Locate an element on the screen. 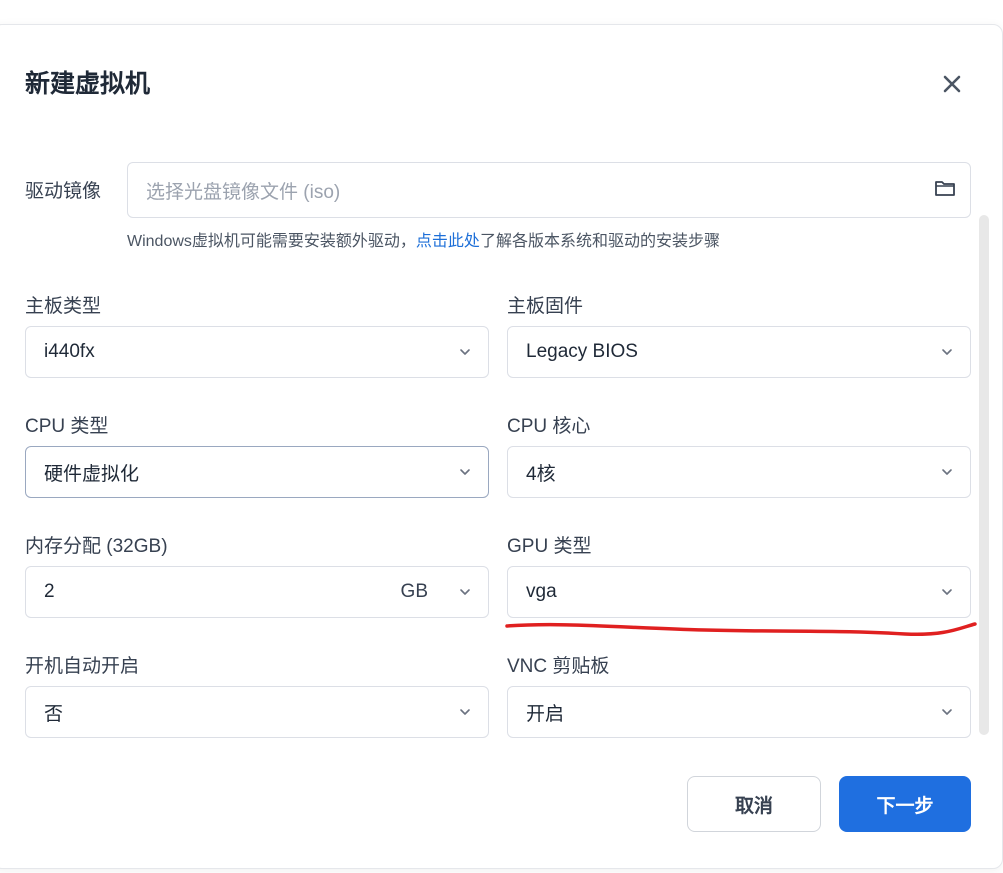  close-icon is located at coordinates (952, 84).